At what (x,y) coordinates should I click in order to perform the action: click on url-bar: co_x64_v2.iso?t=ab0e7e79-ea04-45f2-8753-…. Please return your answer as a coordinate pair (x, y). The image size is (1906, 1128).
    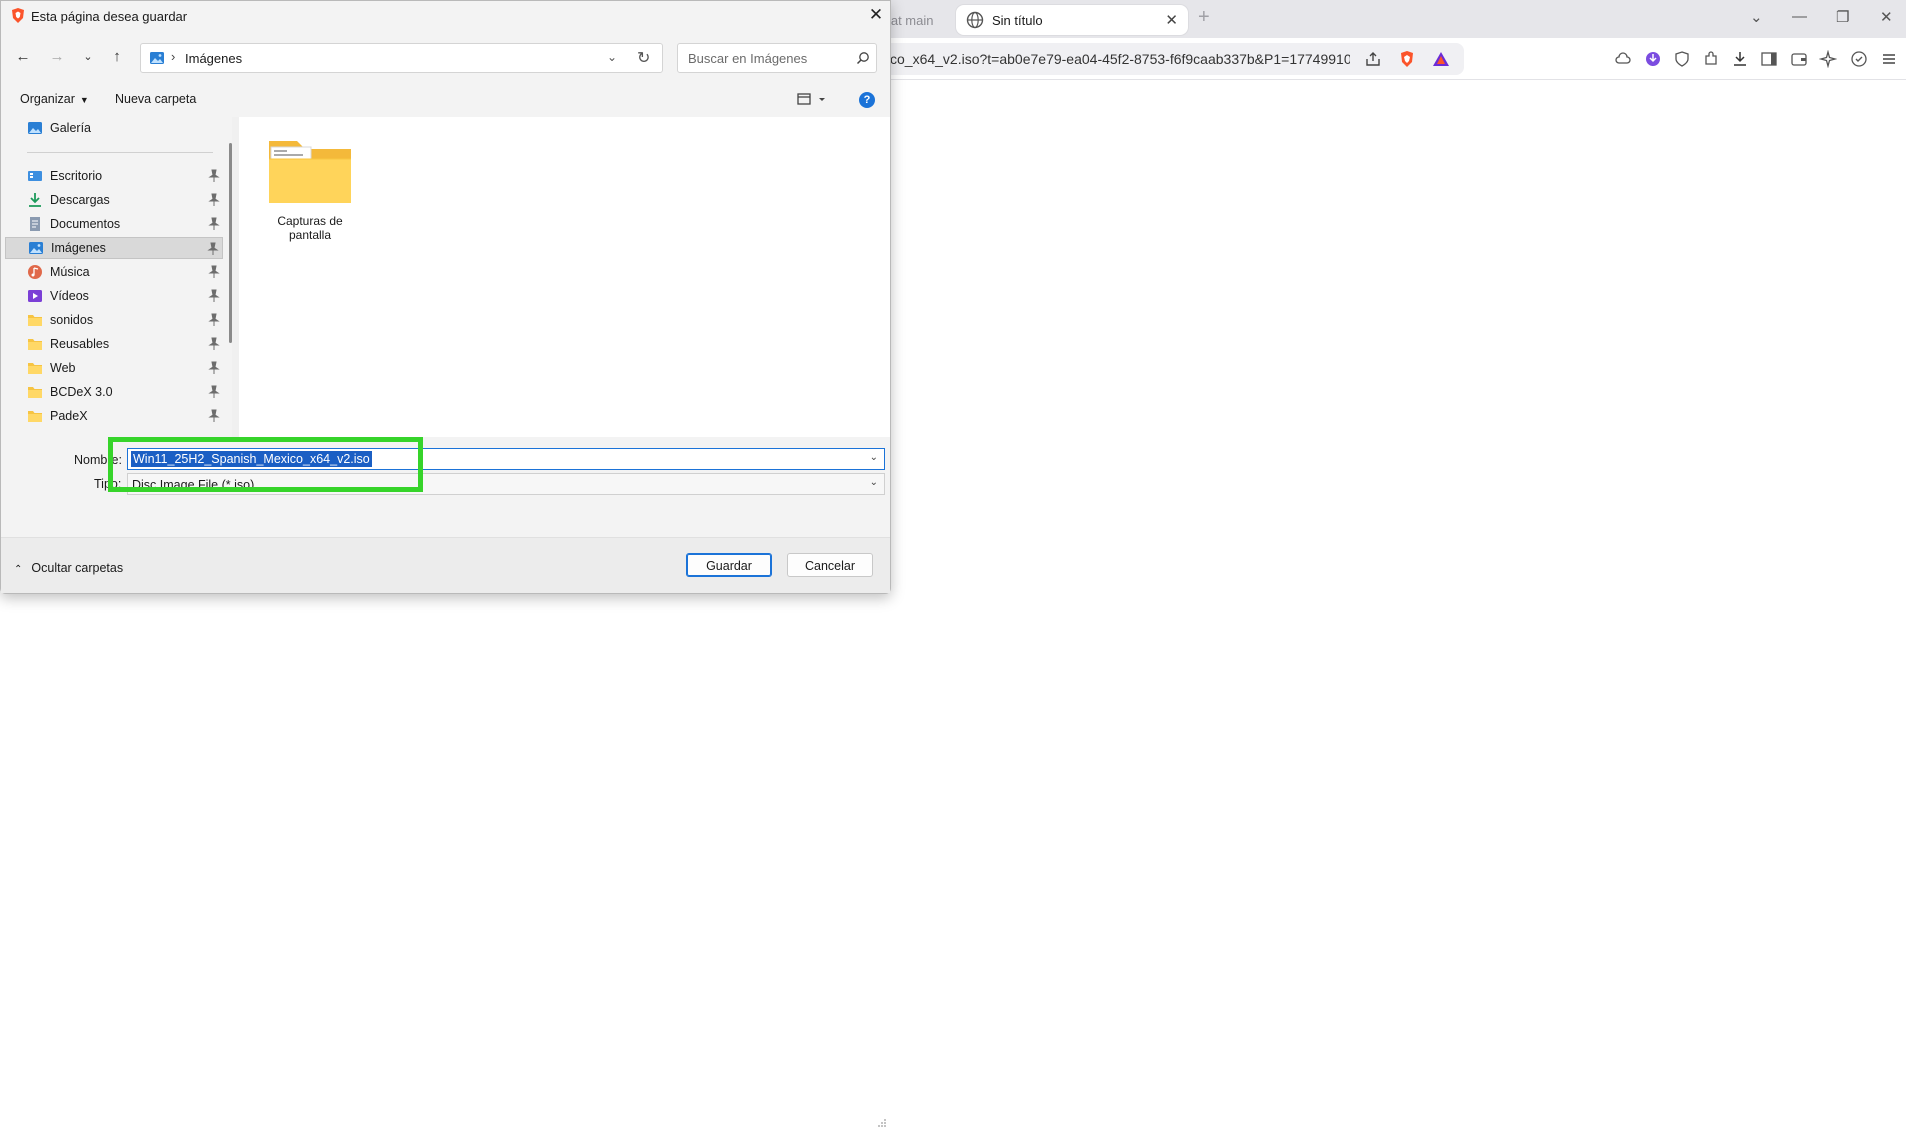
    Looking at the image, I should click on (1172, 59).